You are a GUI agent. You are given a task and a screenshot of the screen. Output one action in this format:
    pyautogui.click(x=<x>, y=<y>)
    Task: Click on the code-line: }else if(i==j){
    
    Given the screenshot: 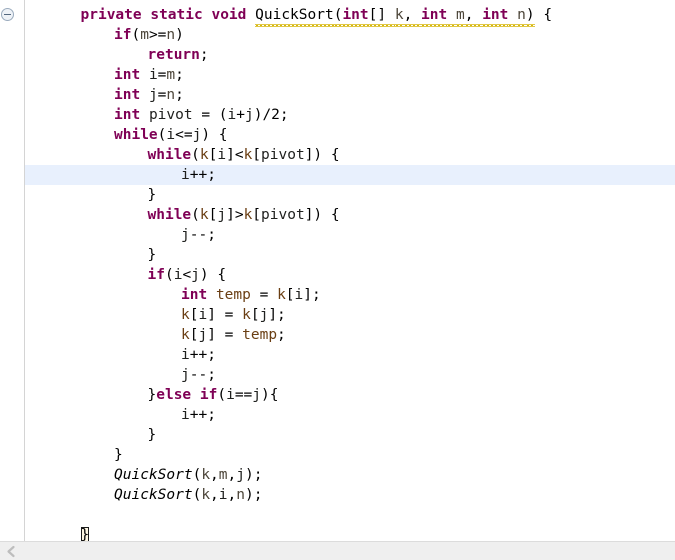 What is the action you would take?
    pyautogui.click(x=350, y=395)
    